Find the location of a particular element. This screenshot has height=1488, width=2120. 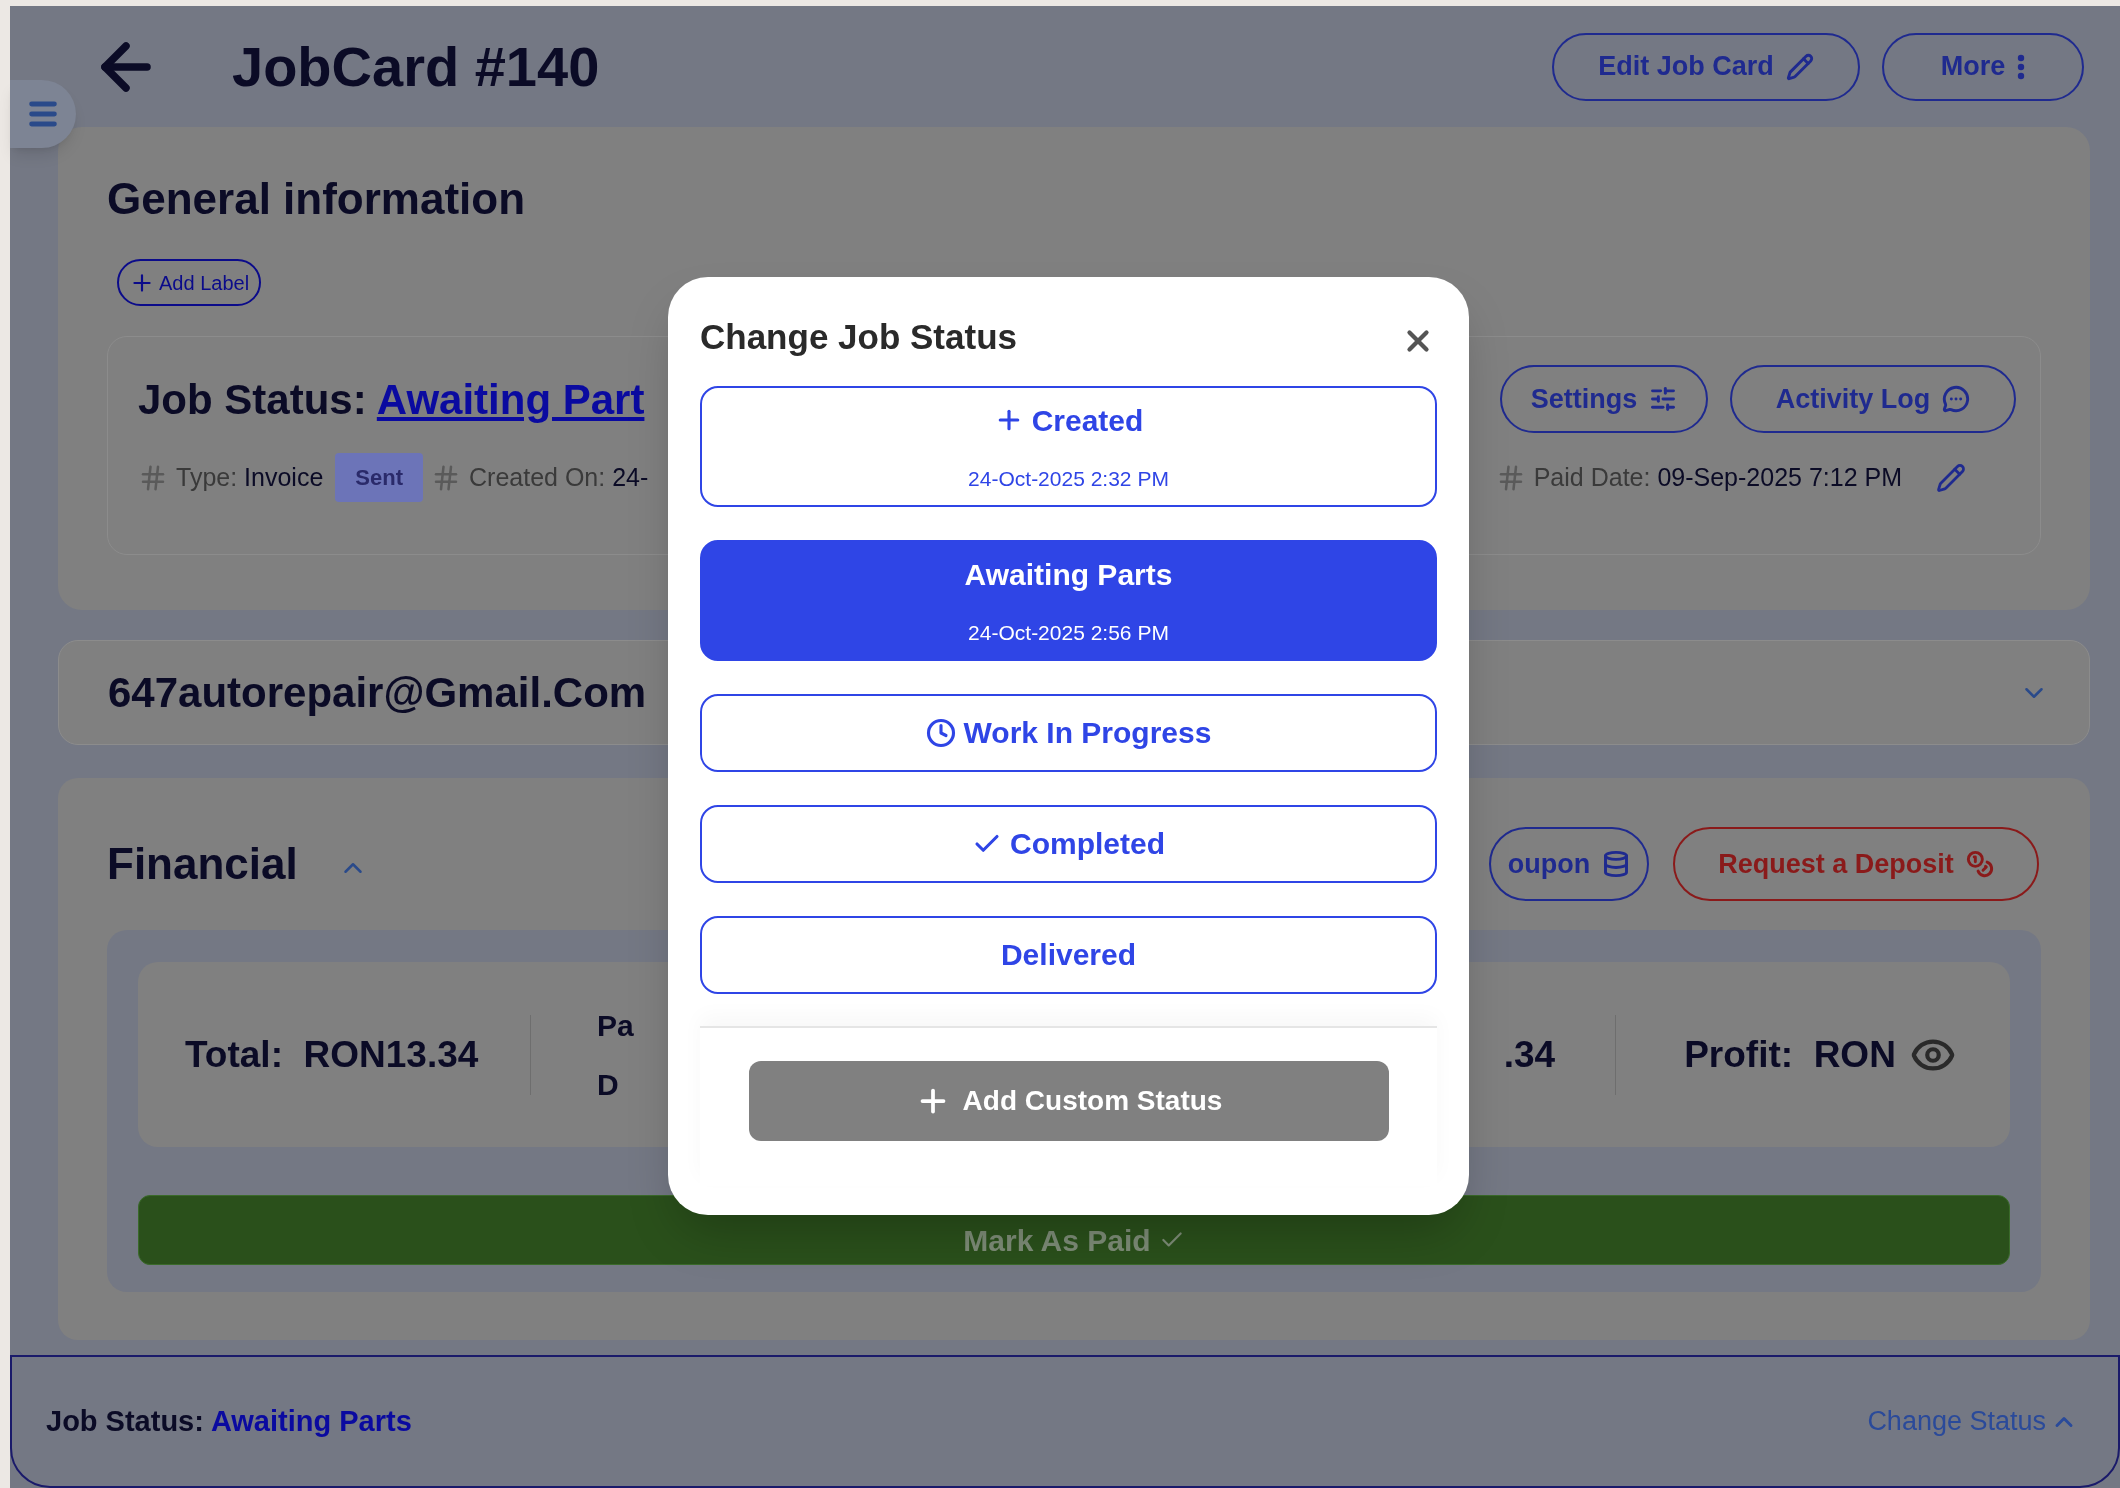

customer-email: 647autorepair@Gmail.Com is located at coordinates (377, 693).